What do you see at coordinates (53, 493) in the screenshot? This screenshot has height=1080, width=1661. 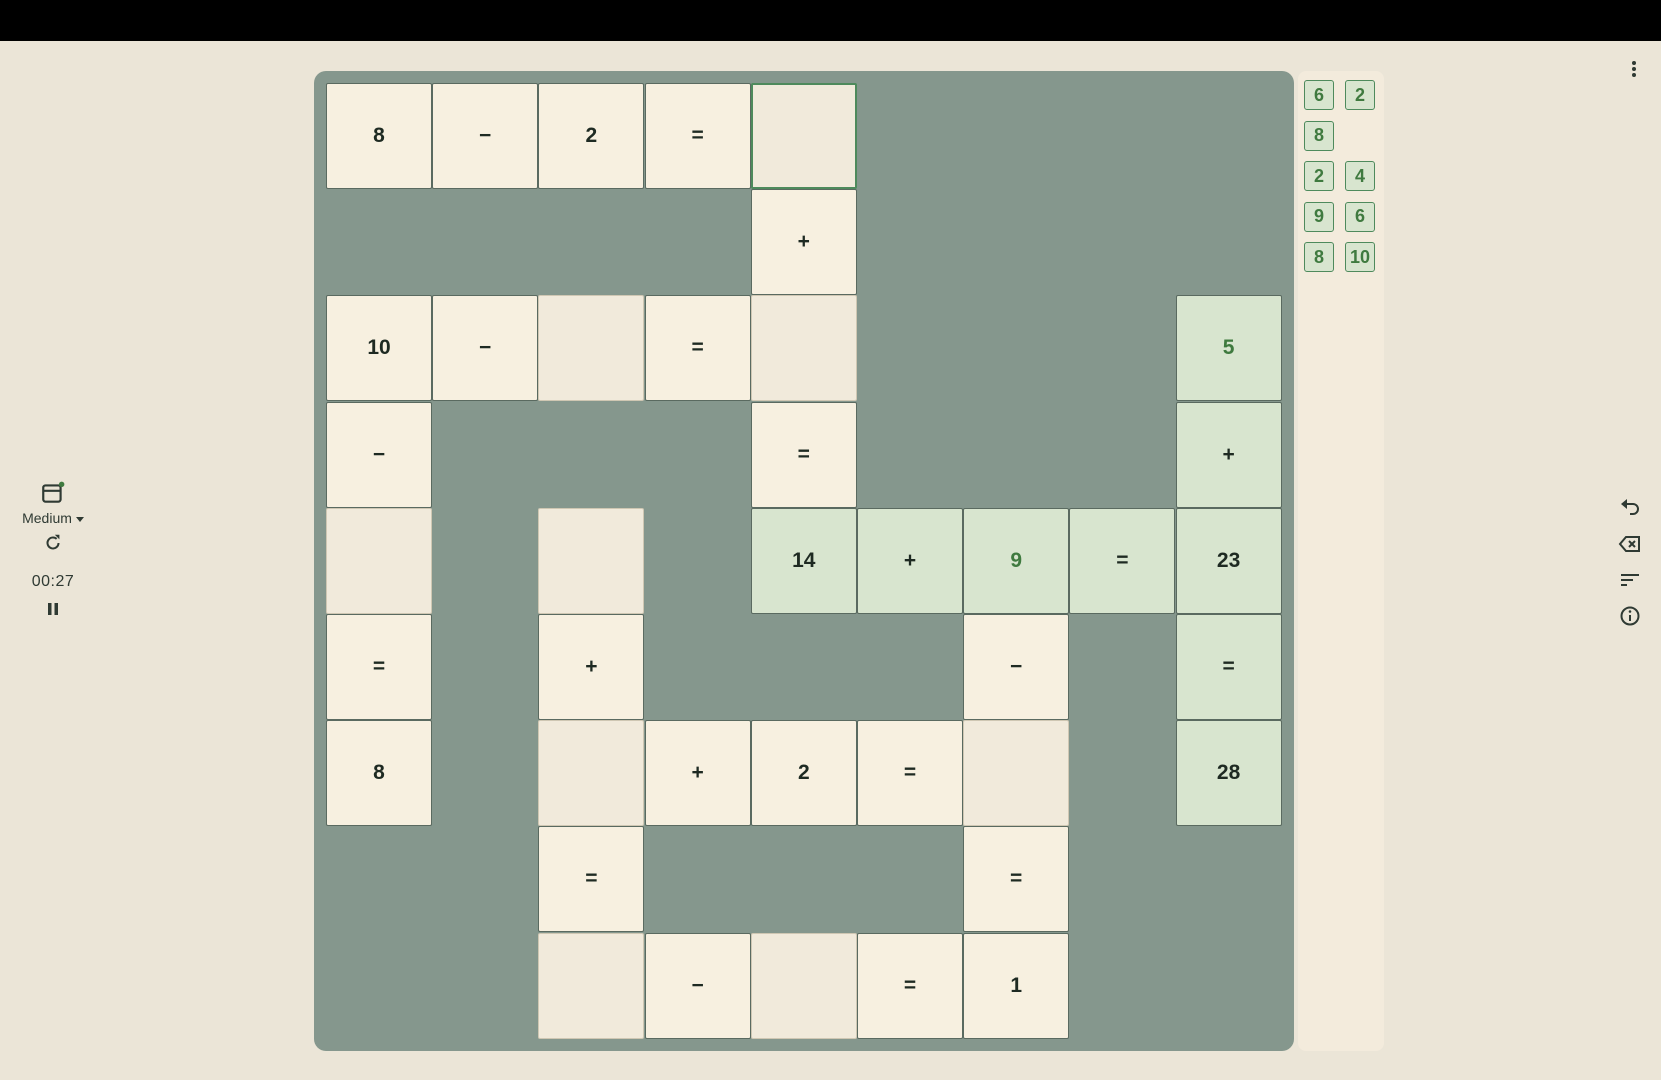 I see `calendar-icon` at bounding box center [53, 493].